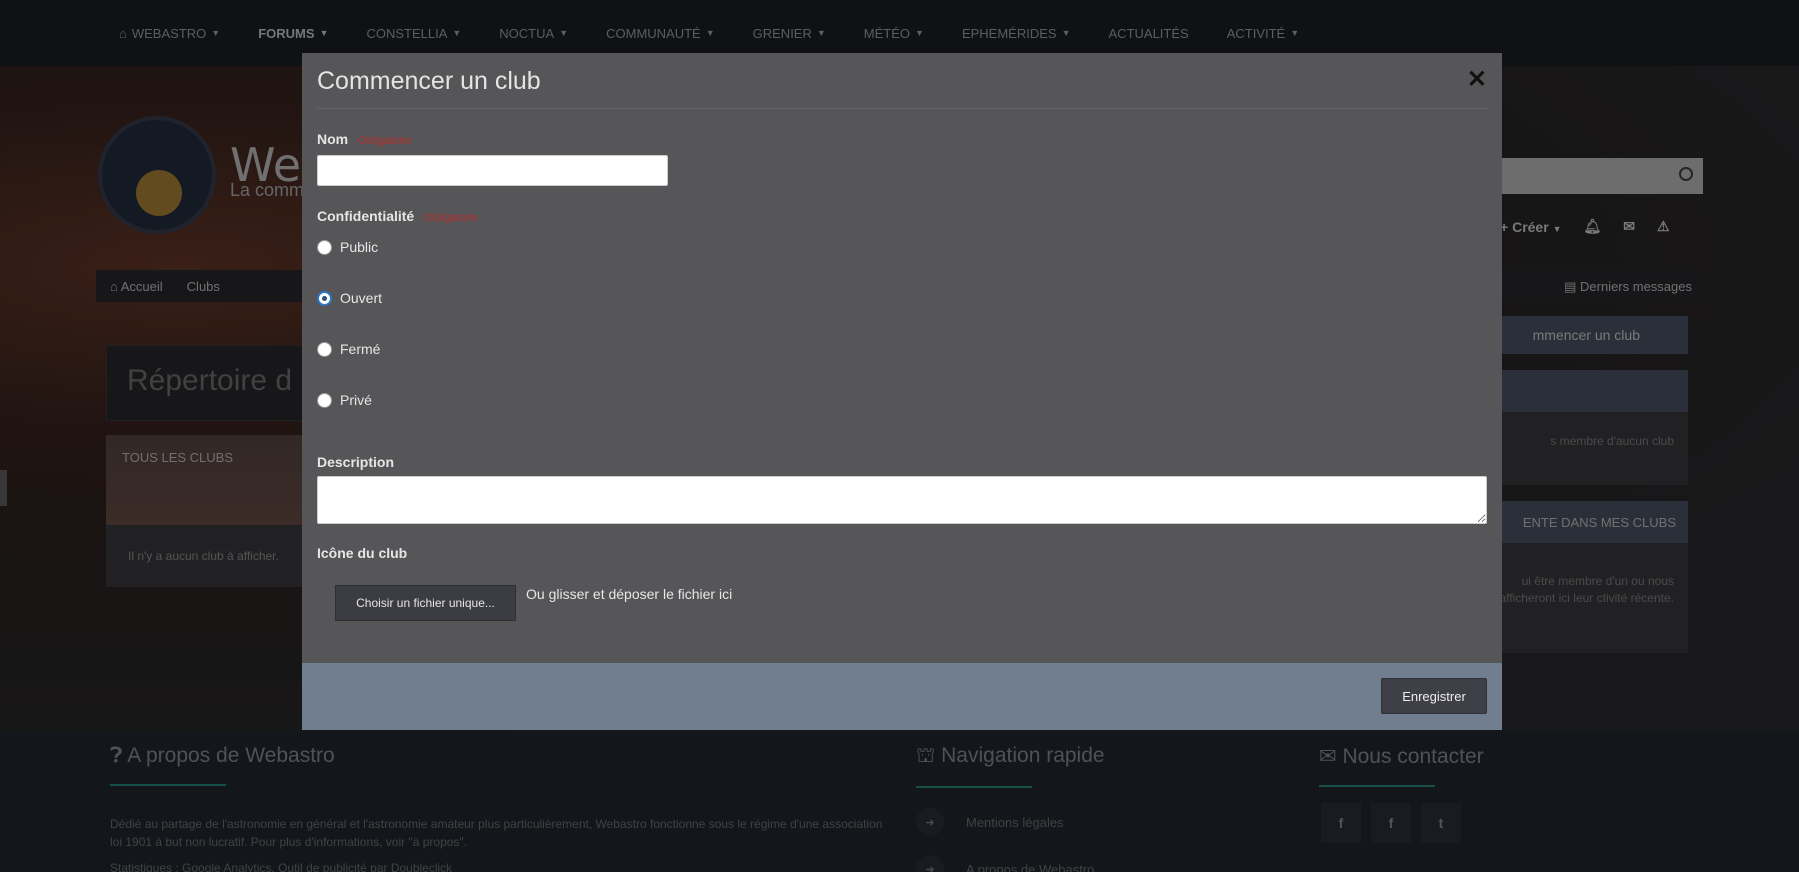  I want to click on drop-zone-text: Ou glisser et déposer le fichier ici, so click(629, 594).